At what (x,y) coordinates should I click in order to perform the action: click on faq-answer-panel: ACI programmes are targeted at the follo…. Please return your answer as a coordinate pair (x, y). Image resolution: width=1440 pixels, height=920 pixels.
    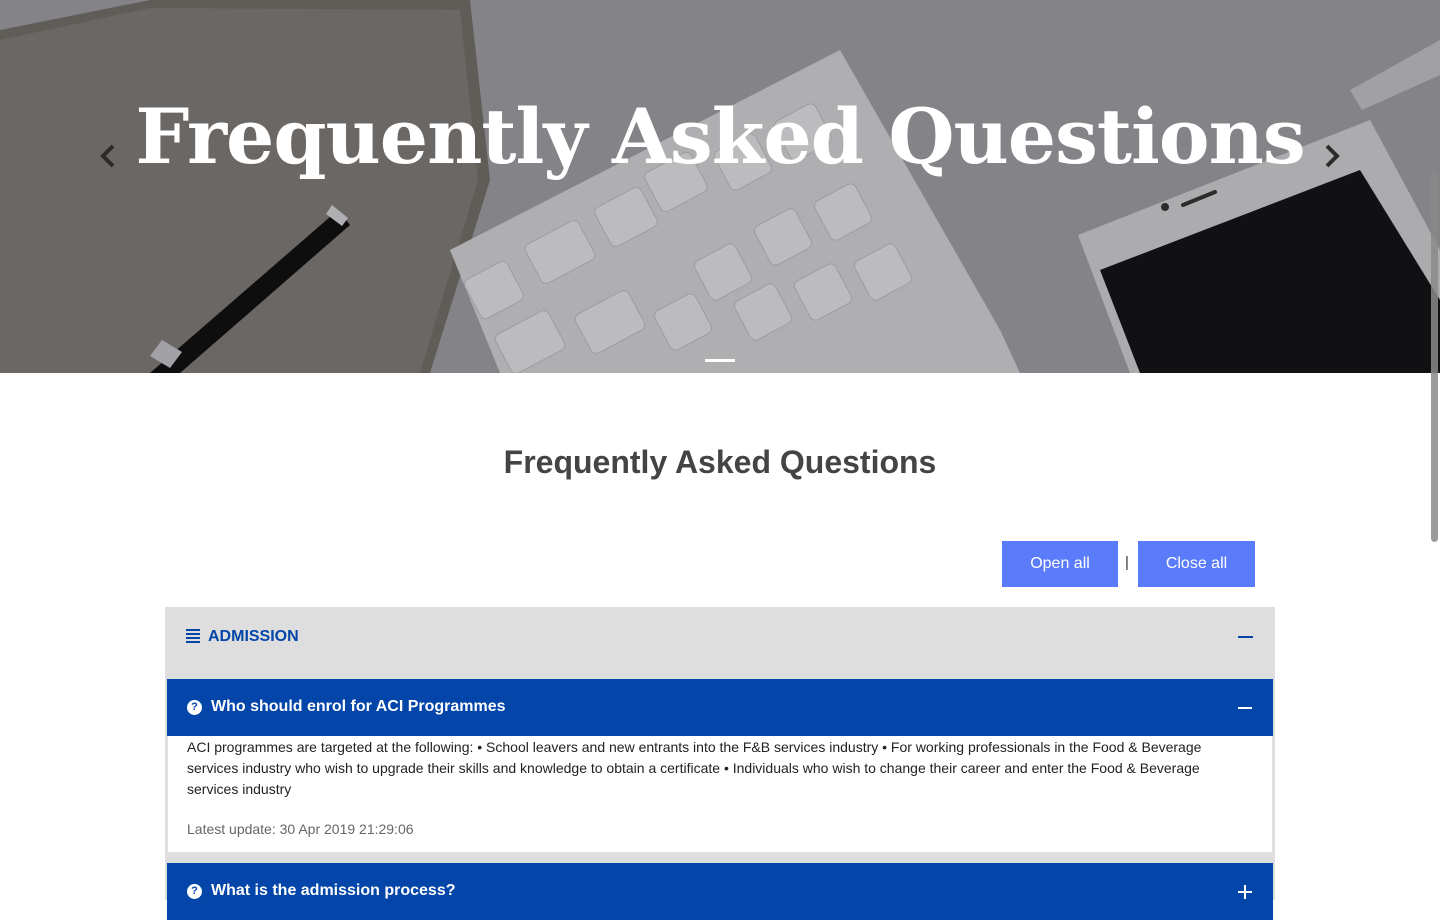
    Looking at the image, I should click on (720, 794).